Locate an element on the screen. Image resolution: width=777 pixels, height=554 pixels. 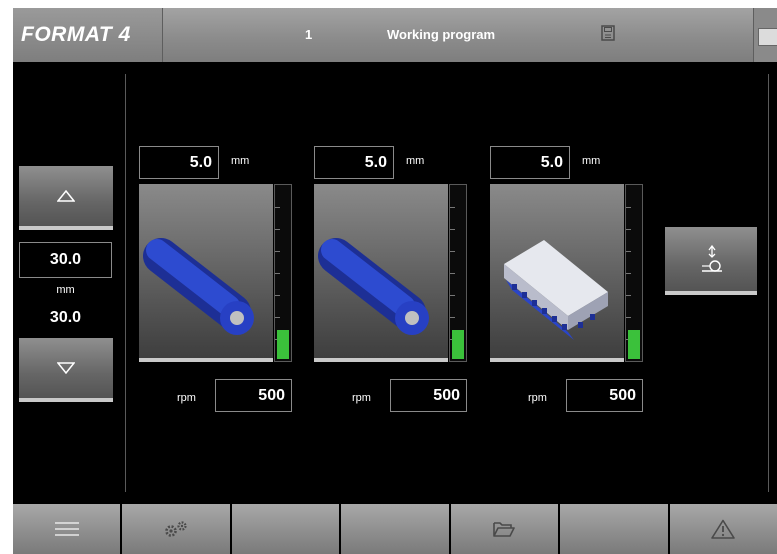
open-program-button is located at coordinates (504, 529).